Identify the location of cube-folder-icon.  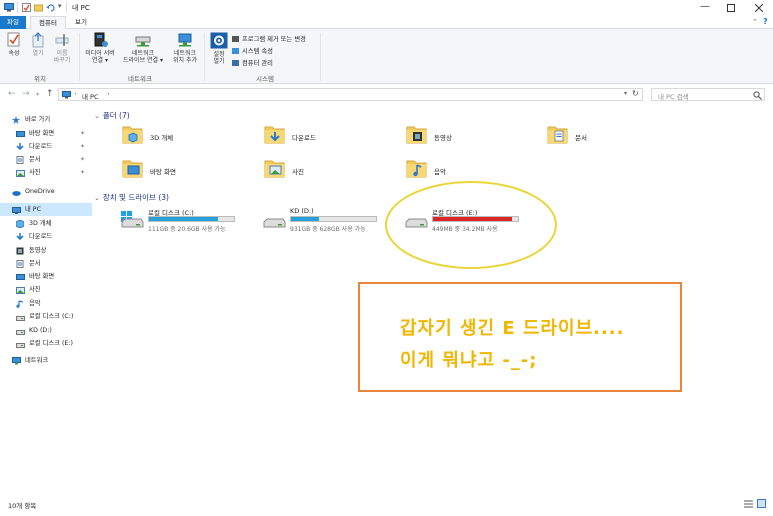
(133, 134).